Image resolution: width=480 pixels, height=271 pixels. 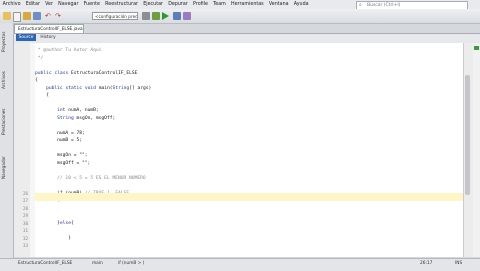 I want to click on line-number: 30, so click(x=25, y=223).